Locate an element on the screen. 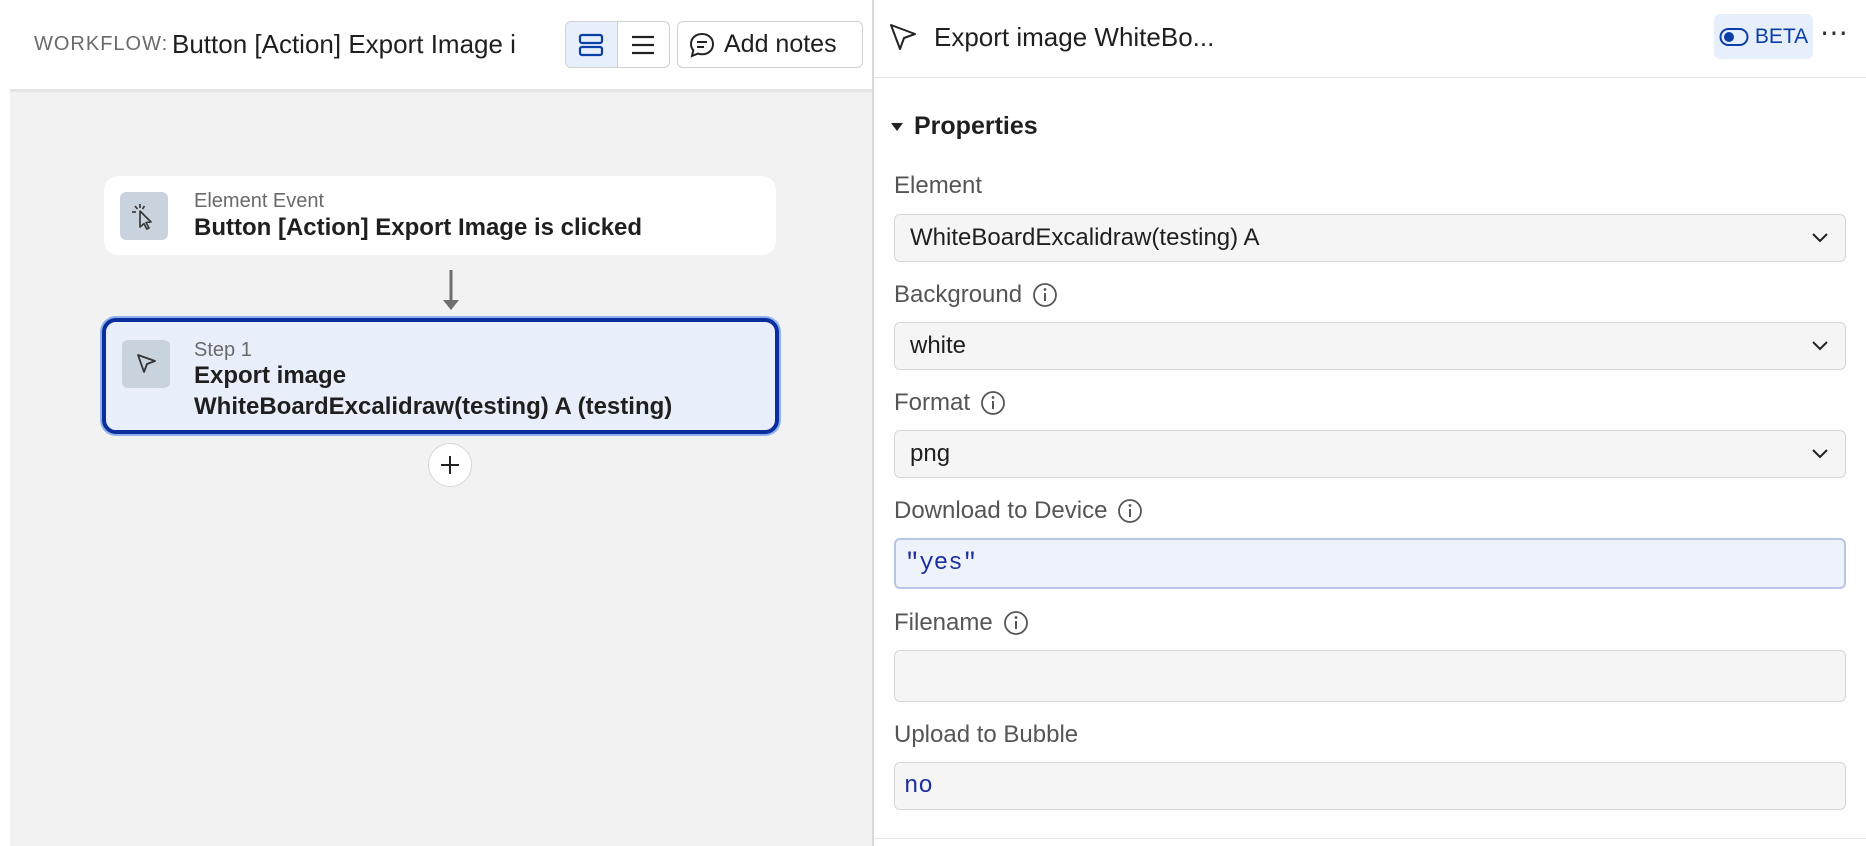 This screenshot has width=1866, height=846. upload-field: no is located at coordinates (1370, 786).